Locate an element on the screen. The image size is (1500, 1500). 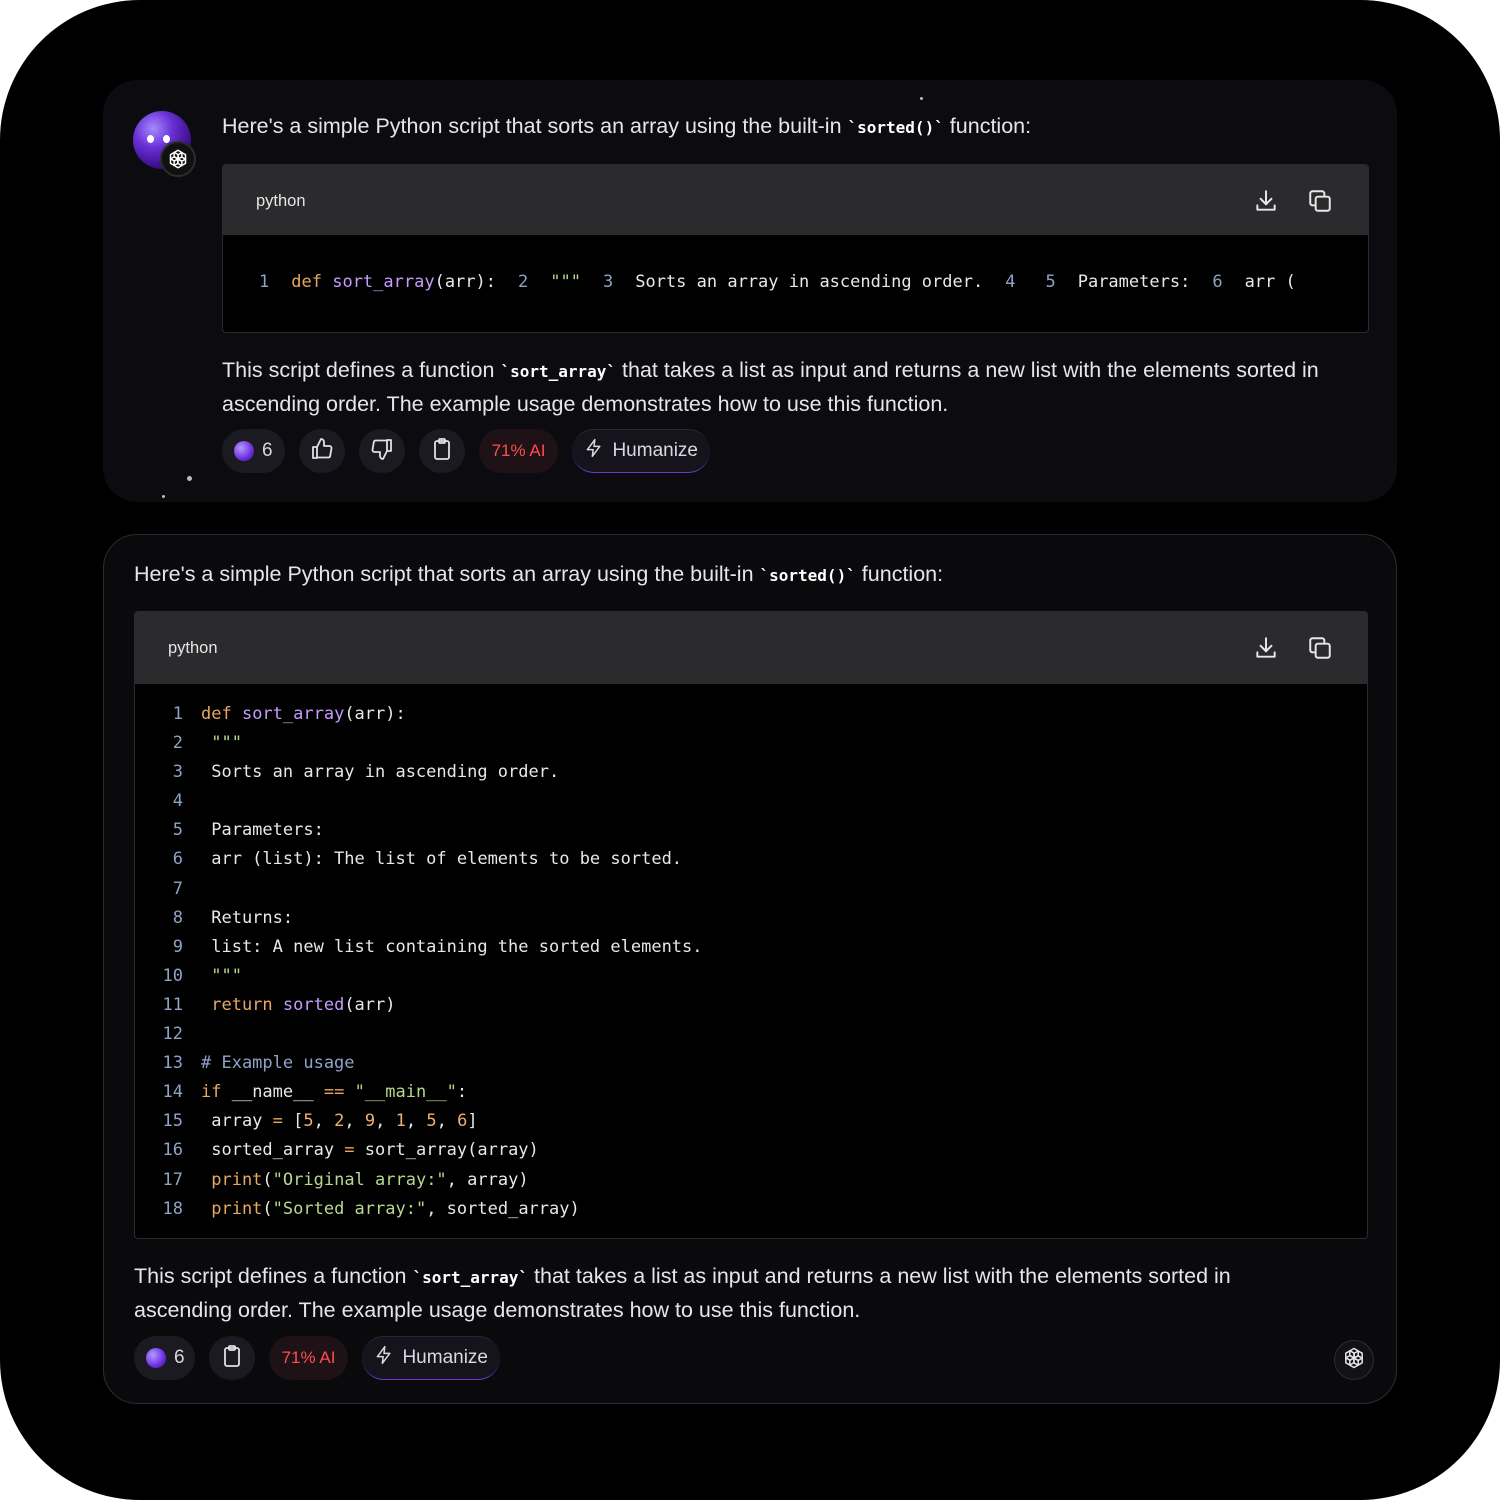
code-header: python is located at coordinates (795, 200).